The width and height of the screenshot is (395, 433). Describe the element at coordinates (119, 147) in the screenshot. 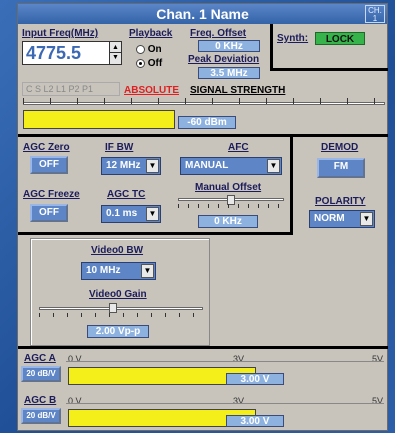

I see `if-bw-label: IF BW` at that location.